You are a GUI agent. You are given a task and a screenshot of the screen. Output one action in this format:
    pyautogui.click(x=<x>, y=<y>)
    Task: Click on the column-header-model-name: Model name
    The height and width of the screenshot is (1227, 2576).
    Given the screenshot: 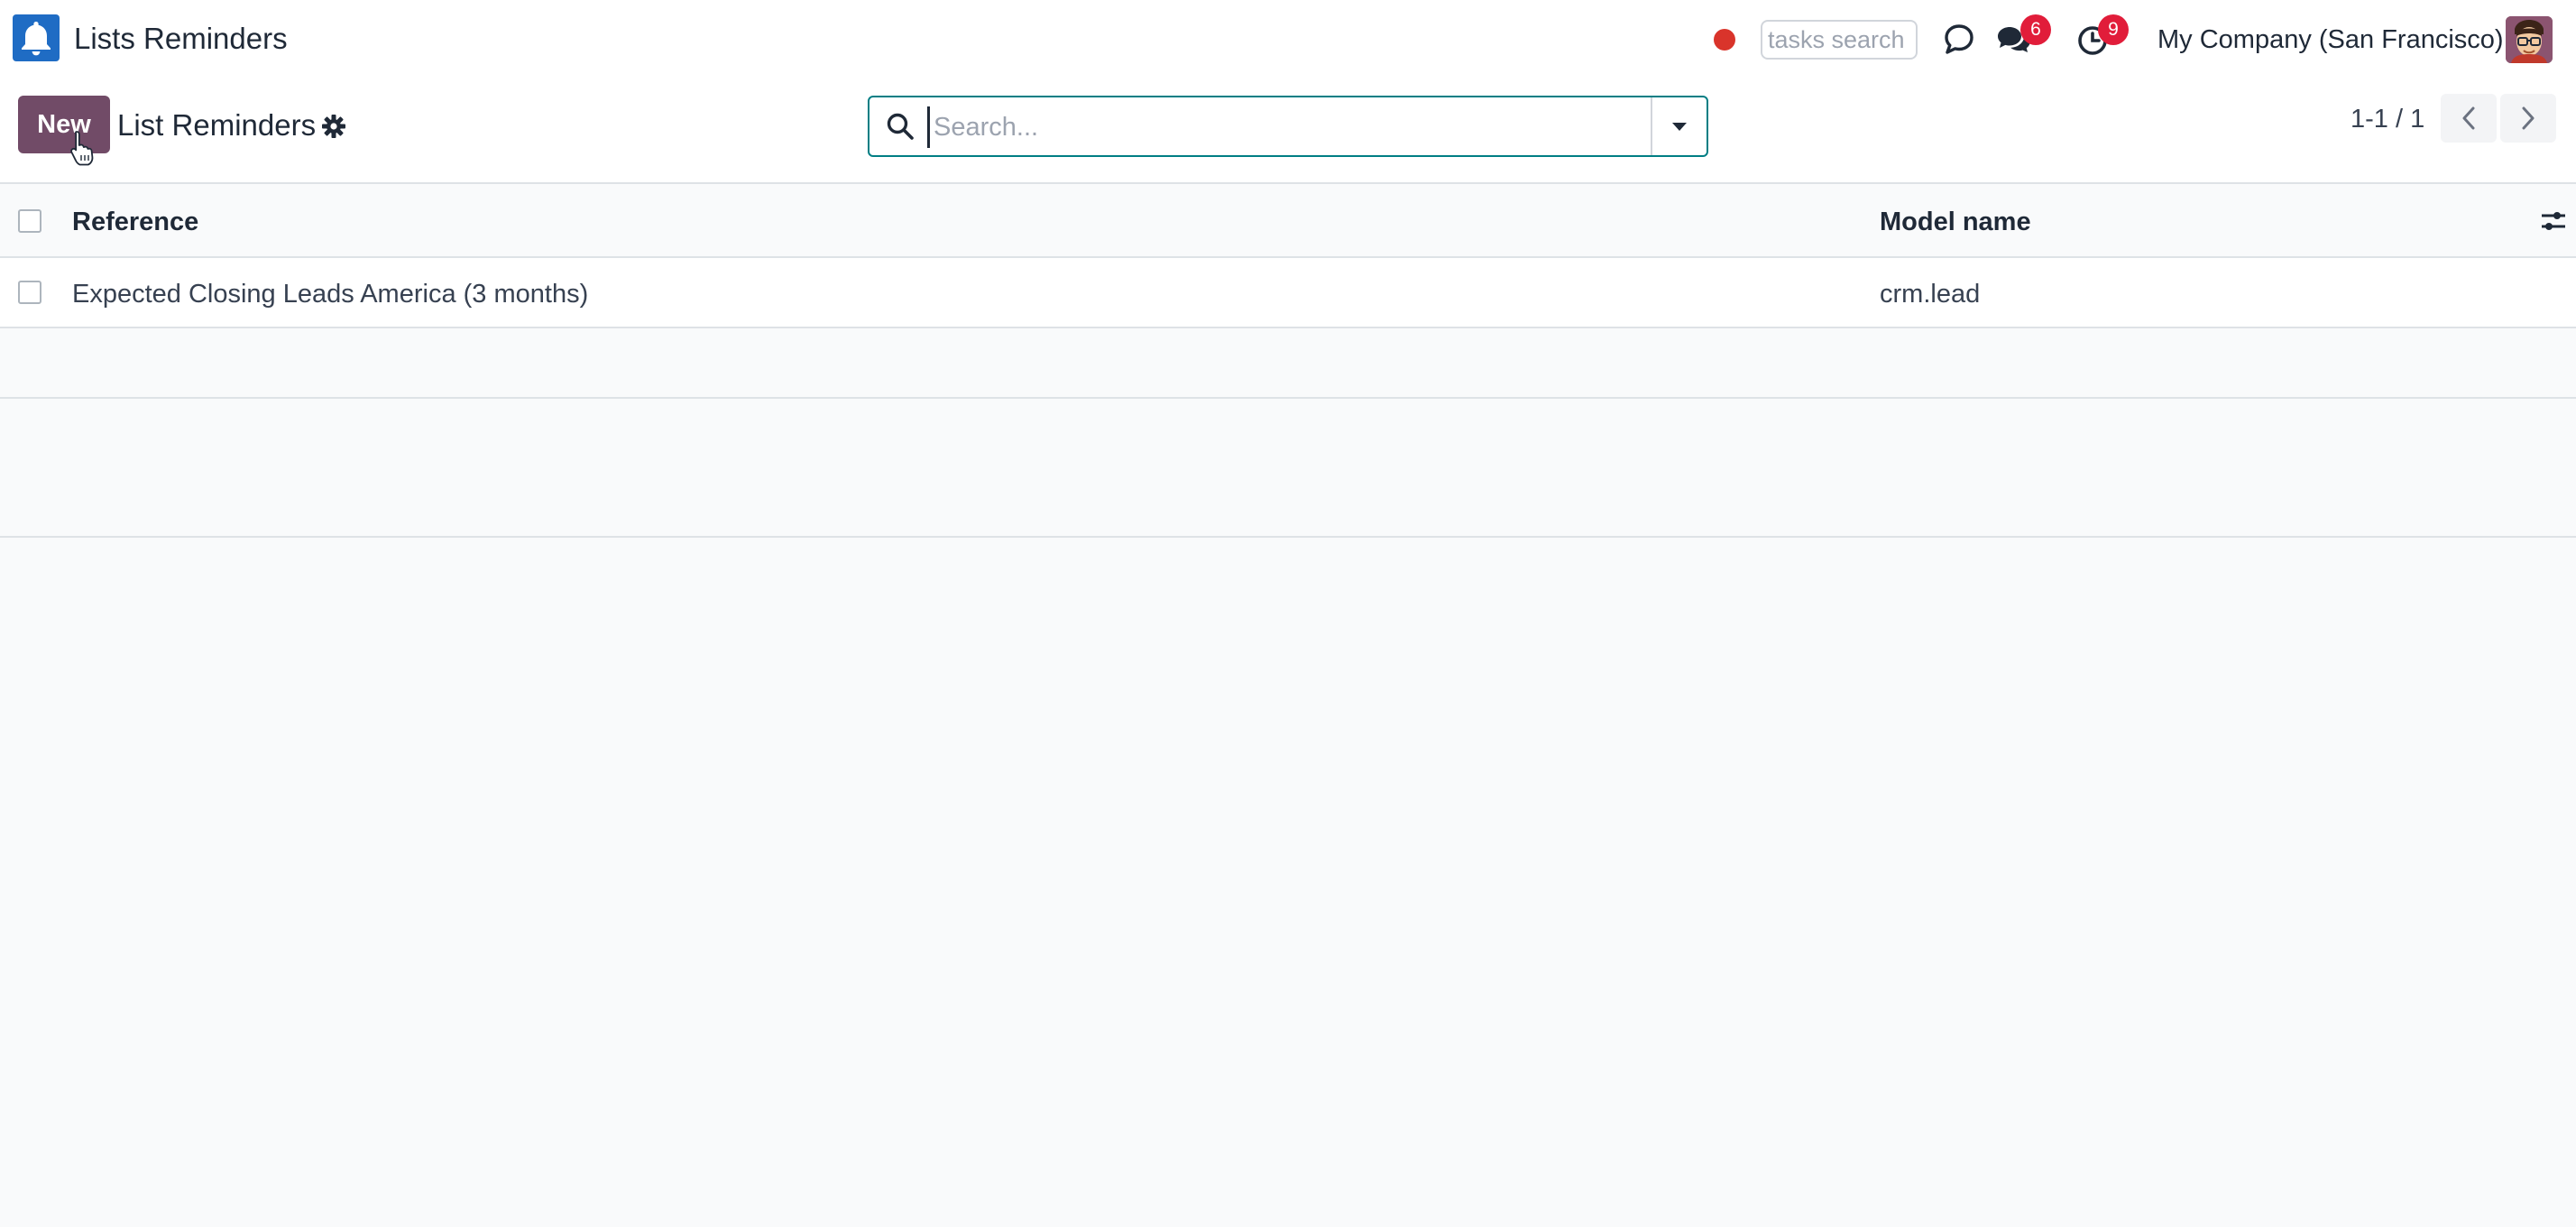 What is the action you would take?
    pyautogui.click(x=1955, y=222)
    